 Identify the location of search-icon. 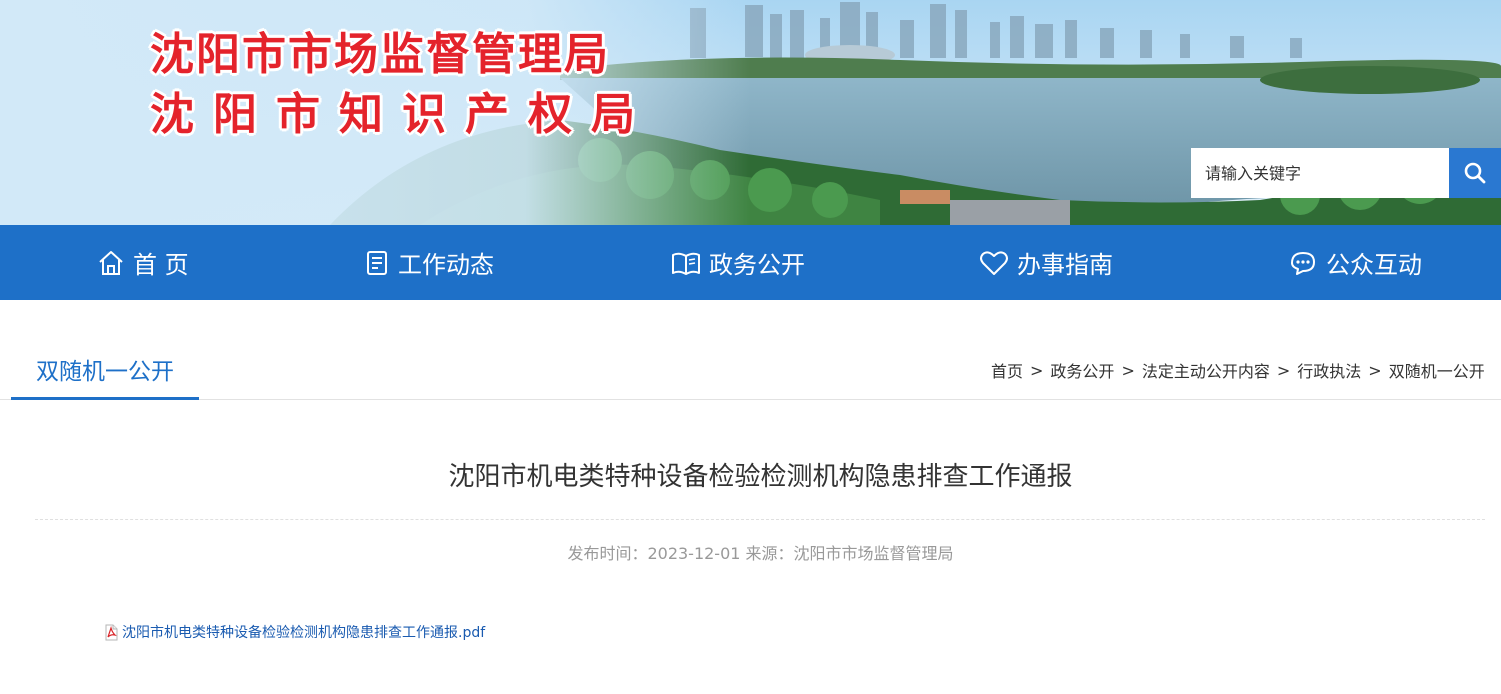
(1475, 173).